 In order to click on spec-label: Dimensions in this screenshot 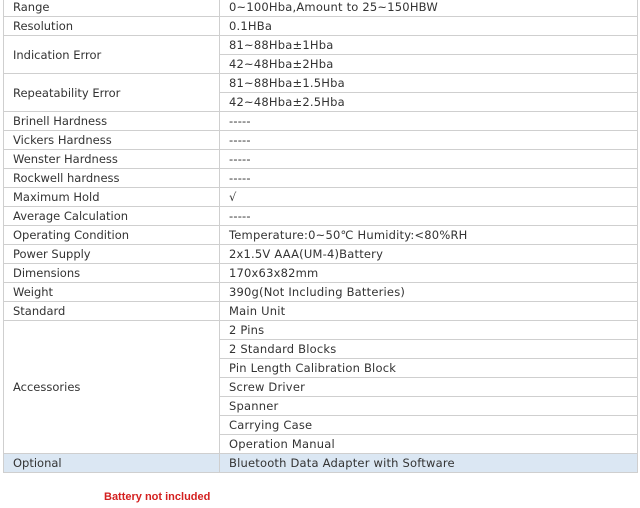, I will do `click(111, 273)`.